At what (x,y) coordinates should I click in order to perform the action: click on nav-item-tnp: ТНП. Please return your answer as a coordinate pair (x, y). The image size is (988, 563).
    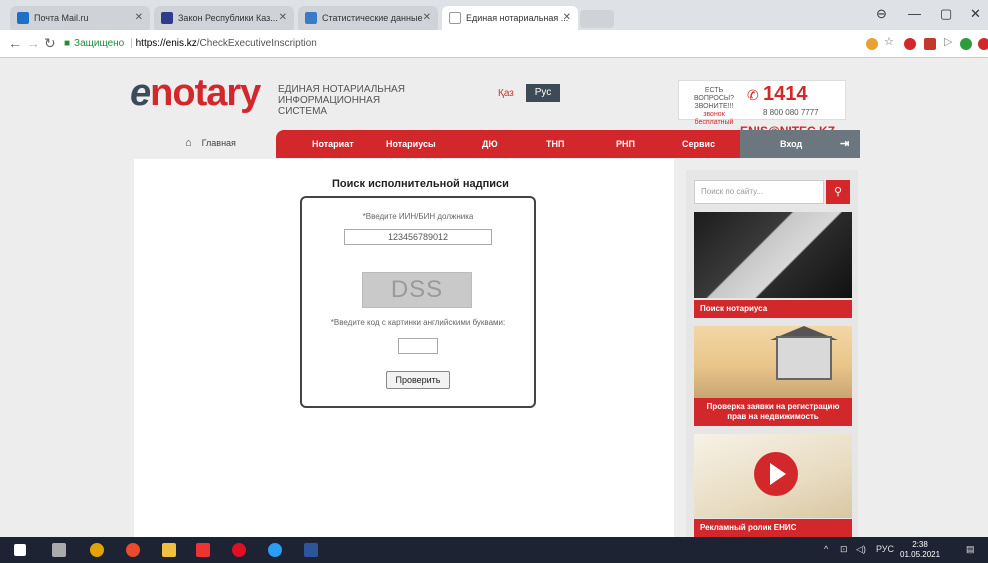
    Looking at the image, I should click on (555, 144).